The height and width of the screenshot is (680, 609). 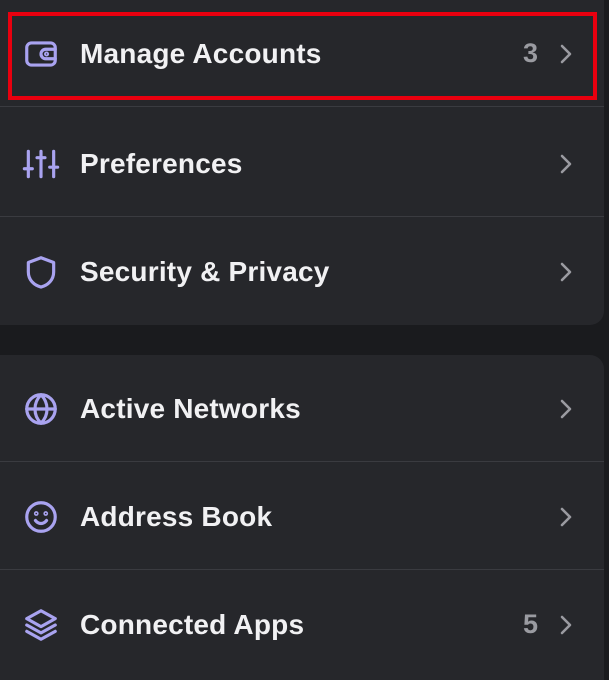 I want to click on accounts-count-badge: 3, so click(x=530, y=53).